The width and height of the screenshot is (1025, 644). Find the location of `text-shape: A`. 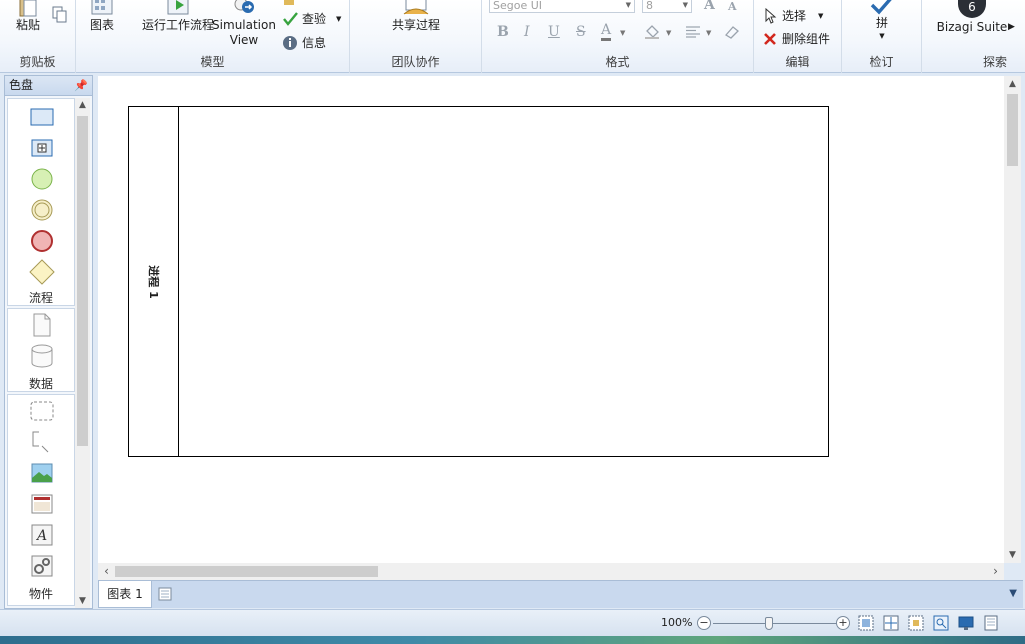

text-shape: A is located at coordinates (42, 535).